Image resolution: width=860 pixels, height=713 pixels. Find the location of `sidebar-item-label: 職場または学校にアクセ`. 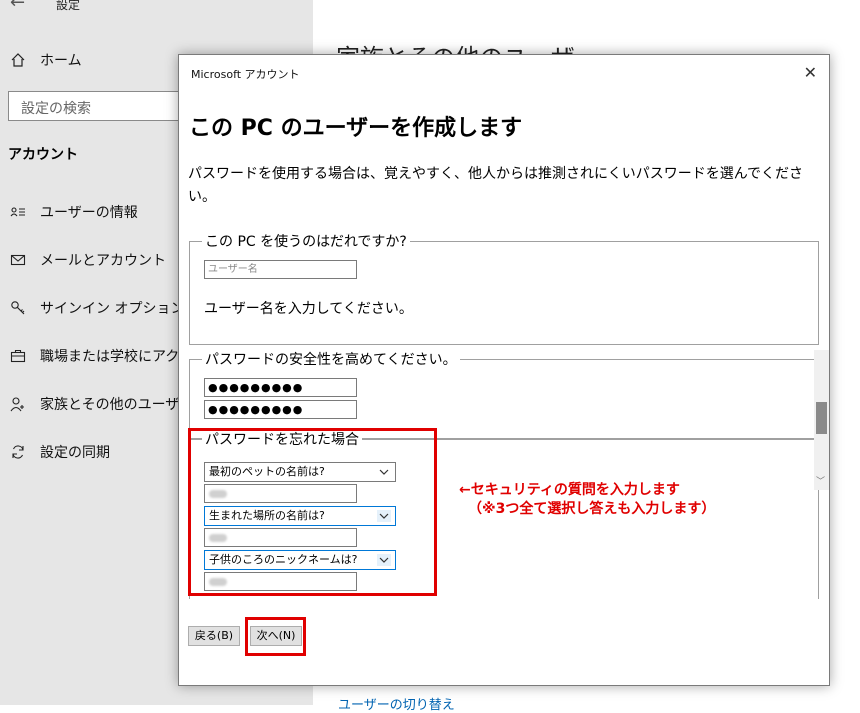

sidebar-item-label: 職場または学校にアクセ is located at coordinates (117, 357).